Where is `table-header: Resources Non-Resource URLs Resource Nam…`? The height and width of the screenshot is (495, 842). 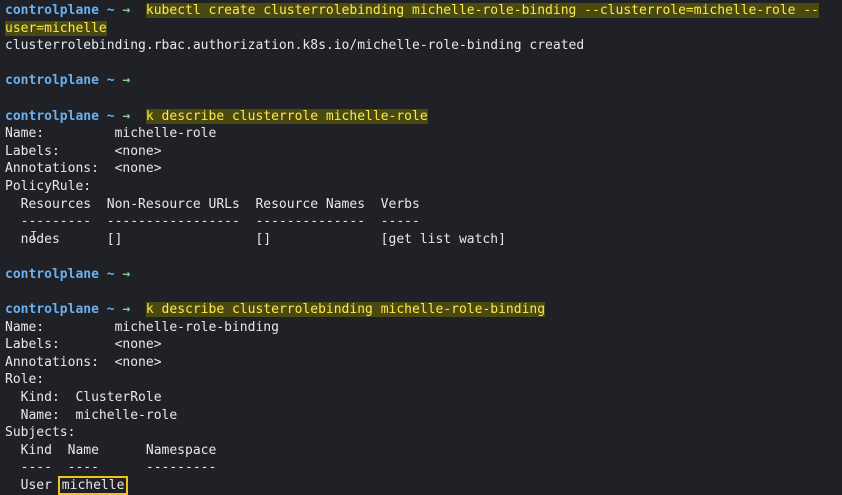 table-header: Resources Non-Resource URLs Resource Nam… is located at coordinates (212, 204).